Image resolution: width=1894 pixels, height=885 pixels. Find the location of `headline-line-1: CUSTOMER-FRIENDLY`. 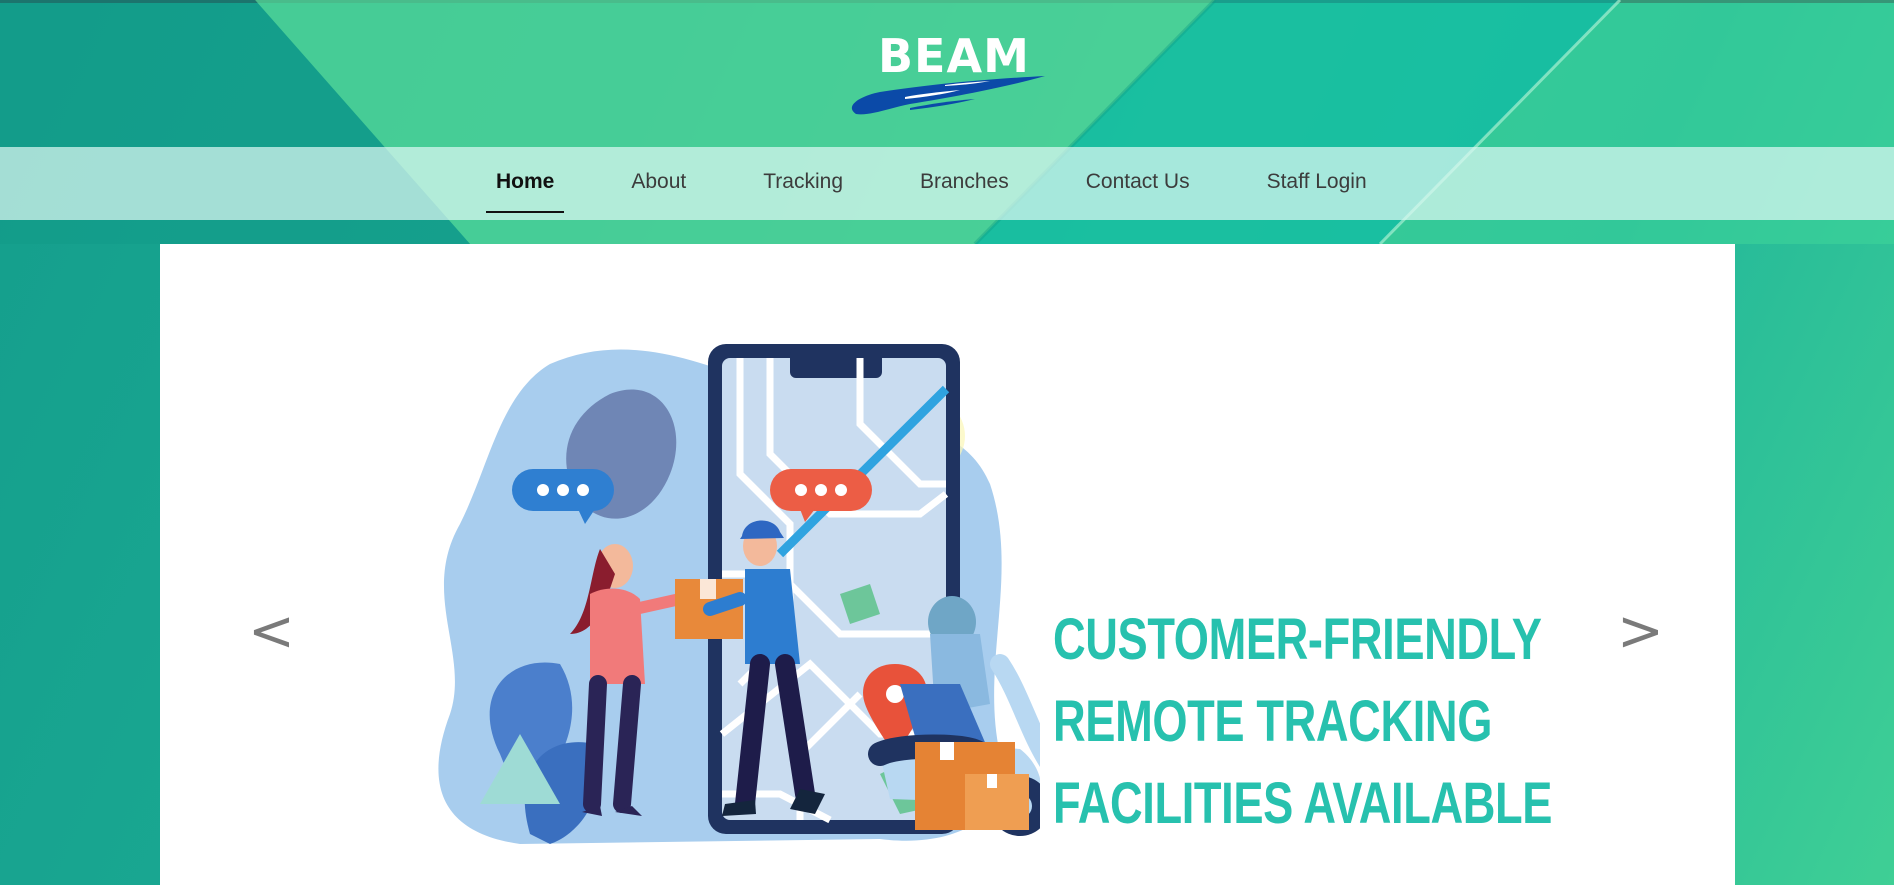

headline-line-1: CUSTOMER-FRIENDLY is located at coordinates (1297, 639).